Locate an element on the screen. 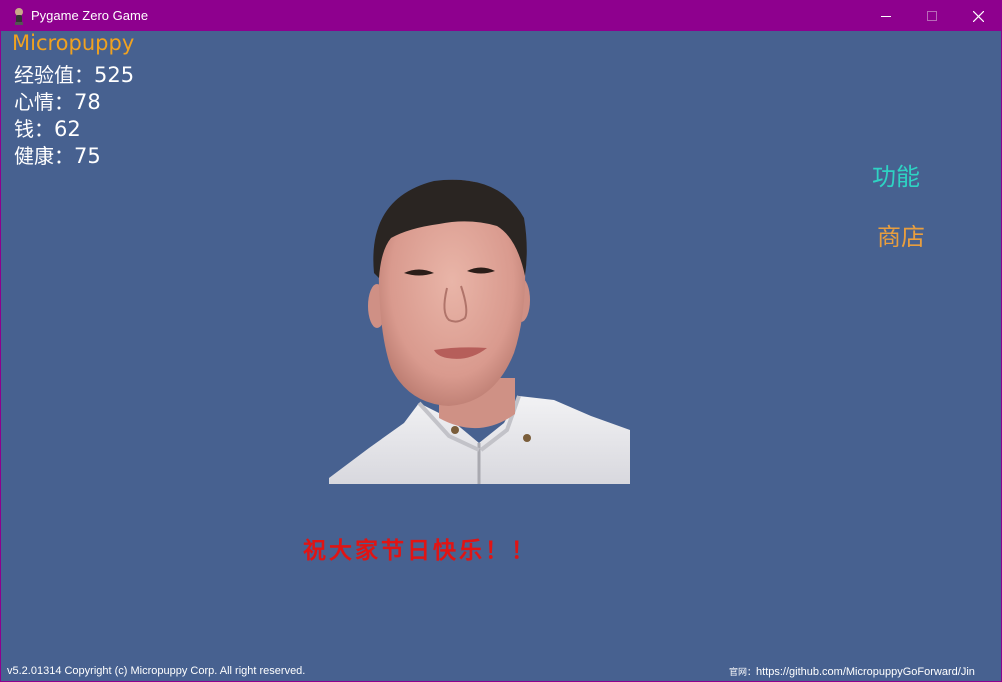  title-bar: Pygame Zero Game is located at coordinates (501, 16).